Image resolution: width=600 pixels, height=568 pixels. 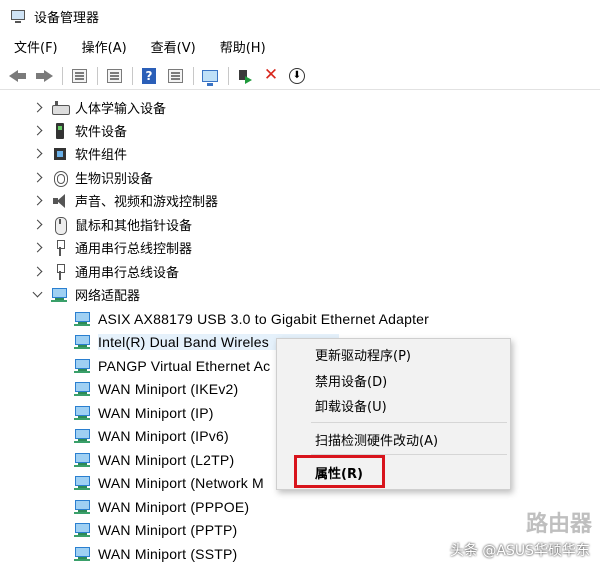 I want to click on toolbar: ? ✕ ⬇, so click(x=300, y=76).